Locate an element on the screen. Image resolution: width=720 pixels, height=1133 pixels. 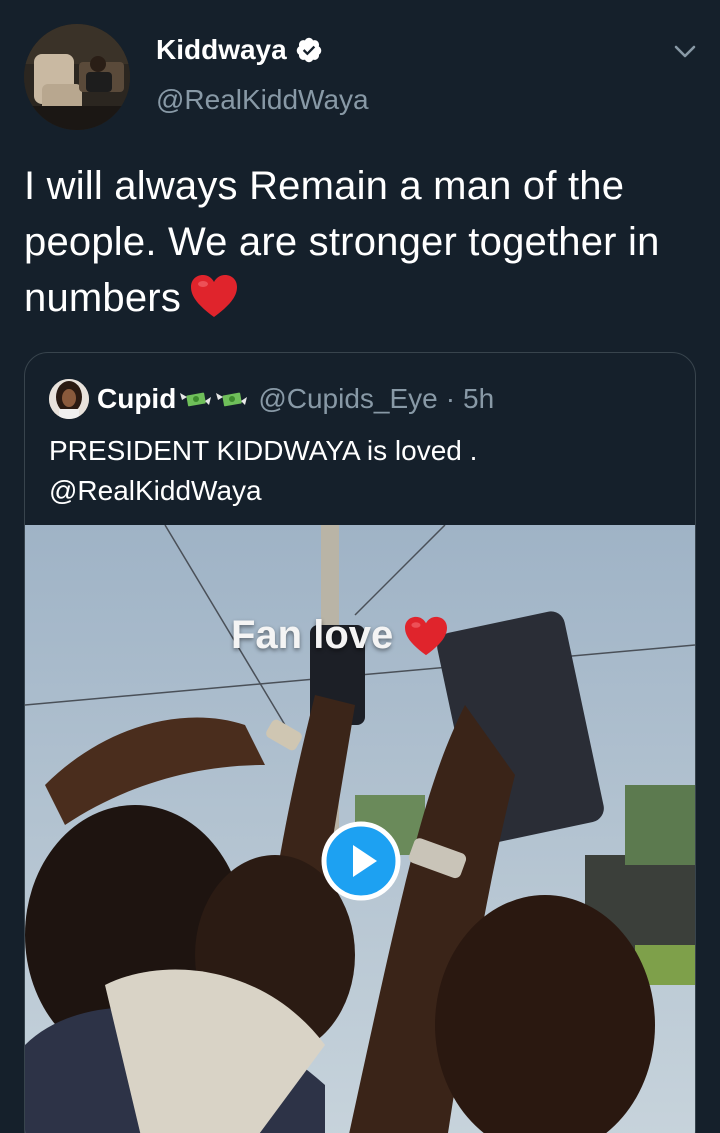
overlay-caption-text: Fan love is located at coordinates (312, 635).